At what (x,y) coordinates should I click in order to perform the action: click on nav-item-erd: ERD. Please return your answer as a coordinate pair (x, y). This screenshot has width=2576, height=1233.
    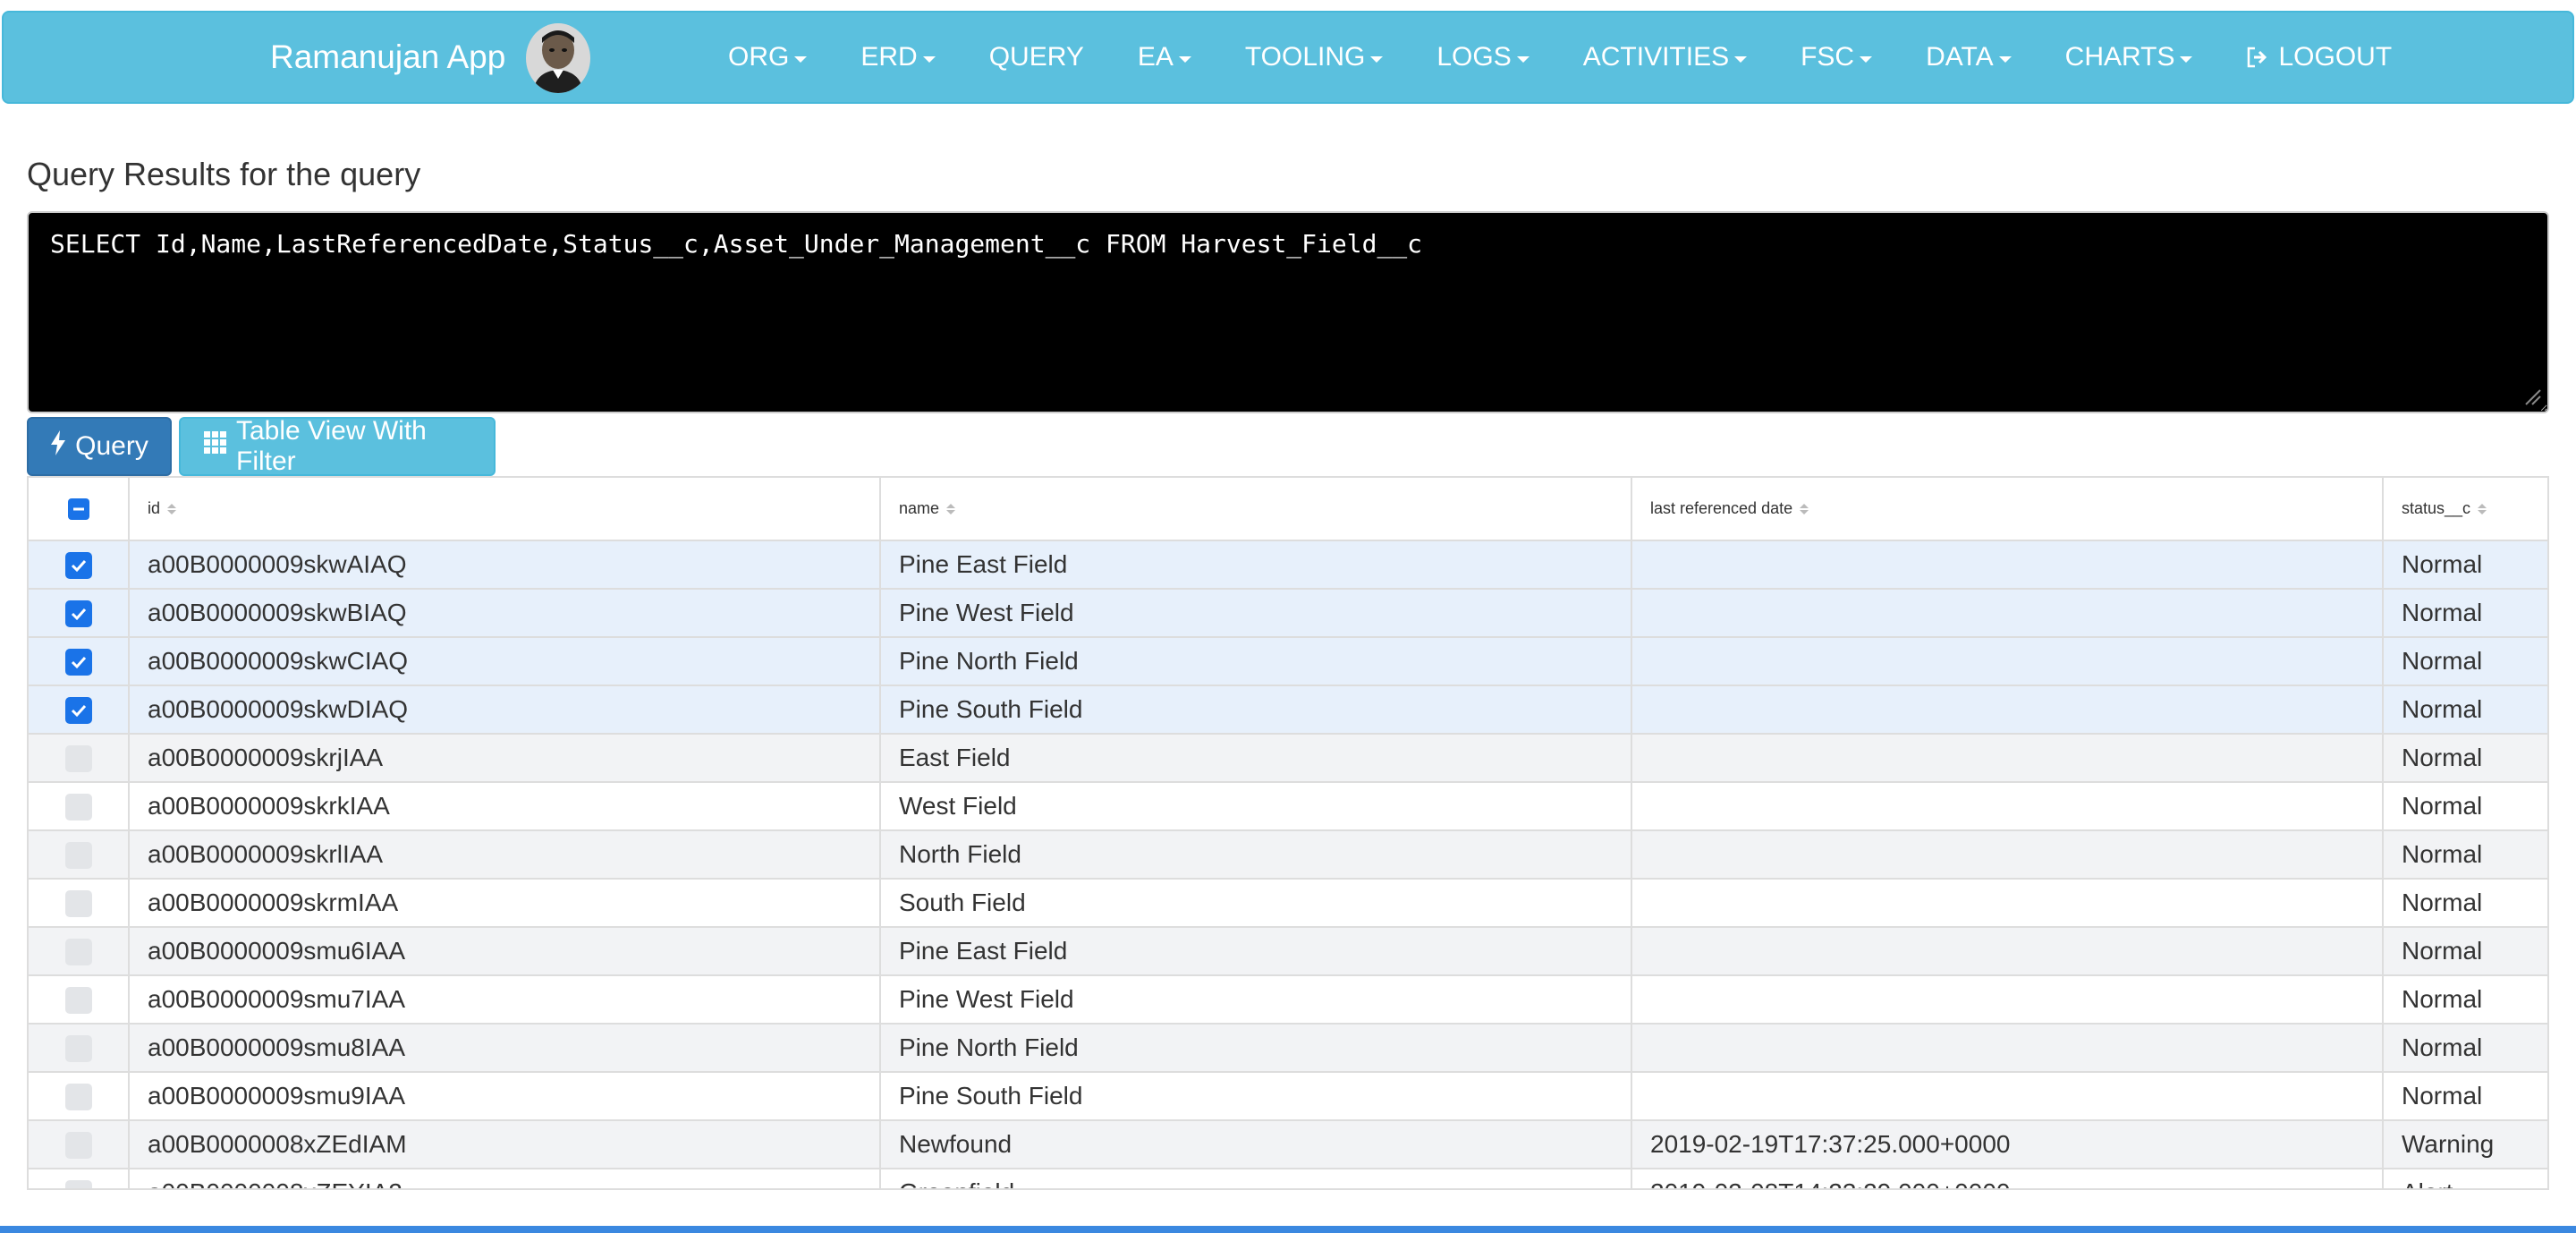
    Looking at the image, I should click on (898, 57).